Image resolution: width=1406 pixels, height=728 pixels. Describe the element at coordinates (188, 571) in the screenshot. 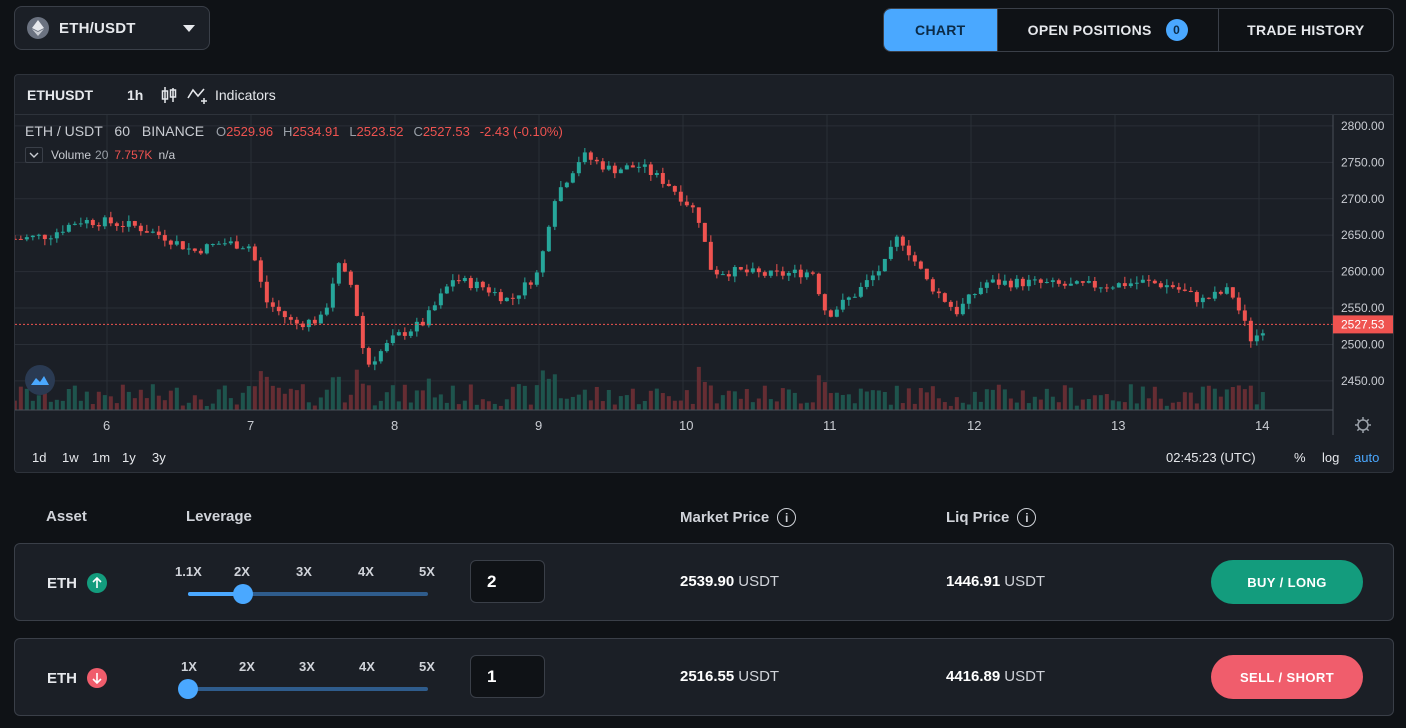

I see `lev-mark: 1.1X` at that location.